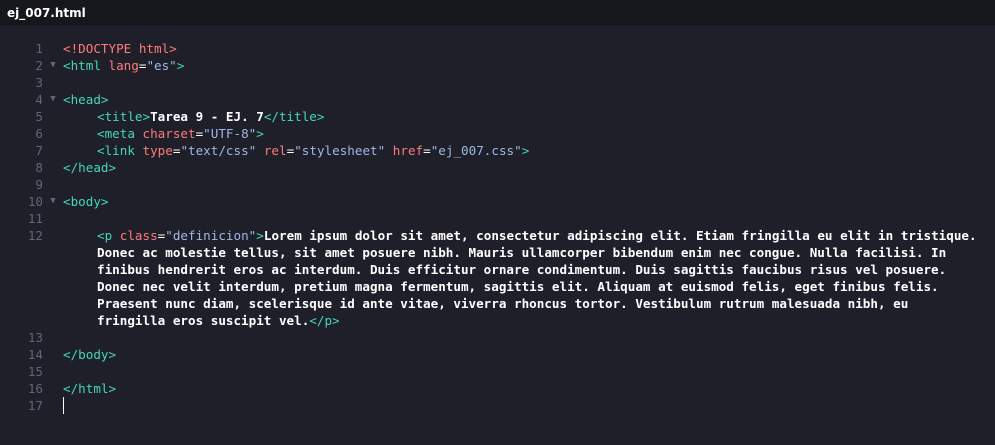 This screenshot has height=445, width=995. What do you see at coordinates (46, 13) in the screenshot?
I see `tab-file-title: ej_007.html` at bounding box center [46, 13].